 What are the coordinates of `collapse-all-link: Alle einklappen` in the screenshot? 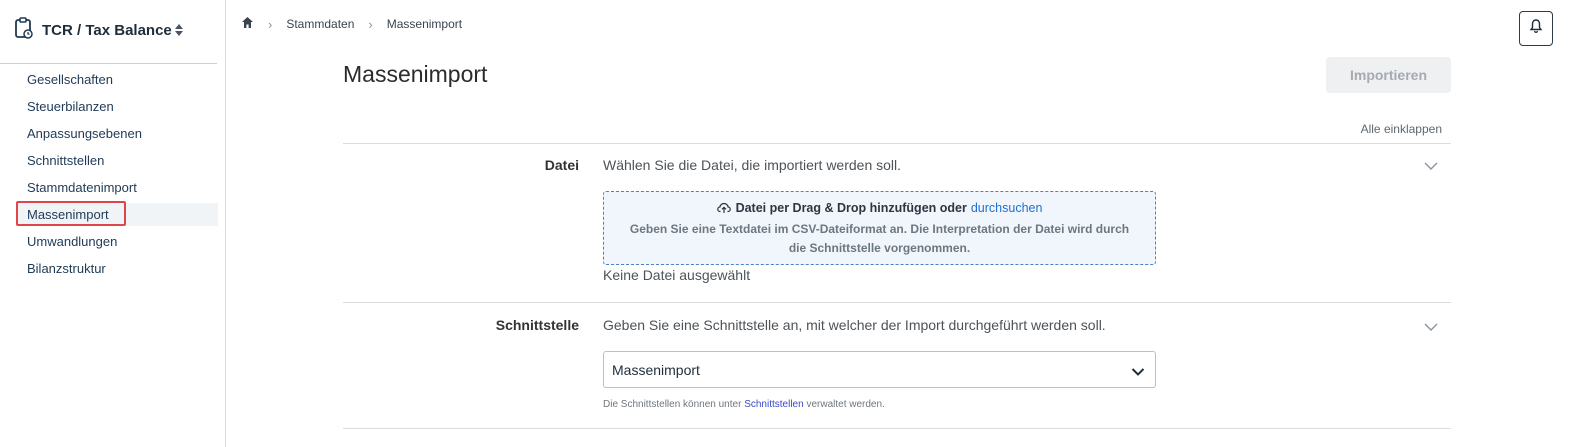 It's located at (1401, 129).